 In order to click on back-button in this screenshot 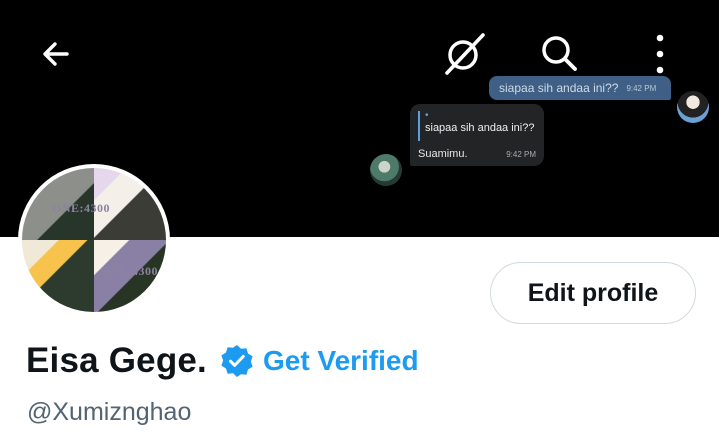, I will do `click(57, 54)`.